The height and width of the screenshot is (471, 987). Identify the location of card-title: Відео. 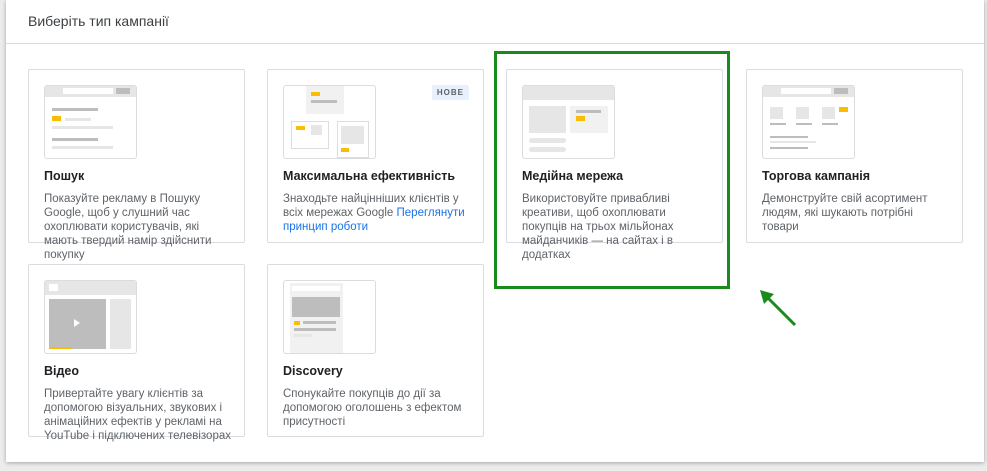
(62, 371).